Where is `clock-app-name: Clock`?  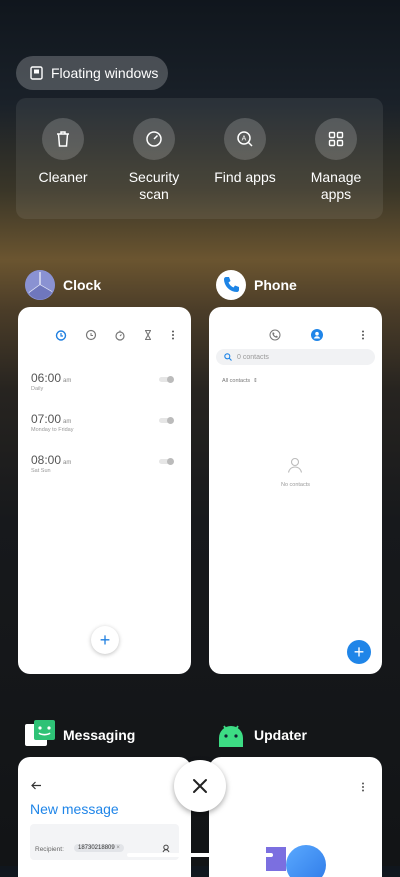
clock-app-name: Clock is located at coordinates (82, 285).